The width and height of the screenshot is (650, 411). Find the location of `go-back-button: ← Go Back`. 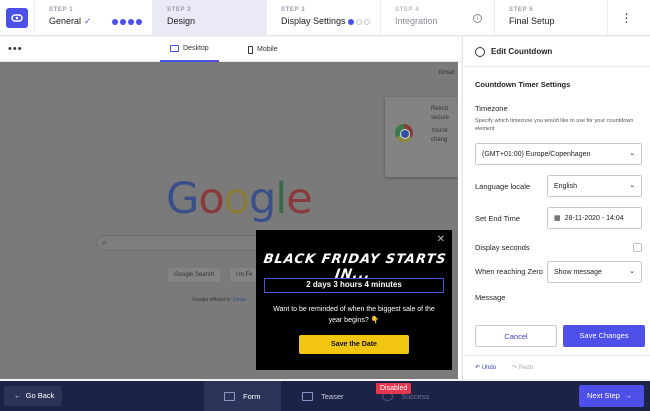

go-back-button: ← Go Back is located at coordinates (33, 396).